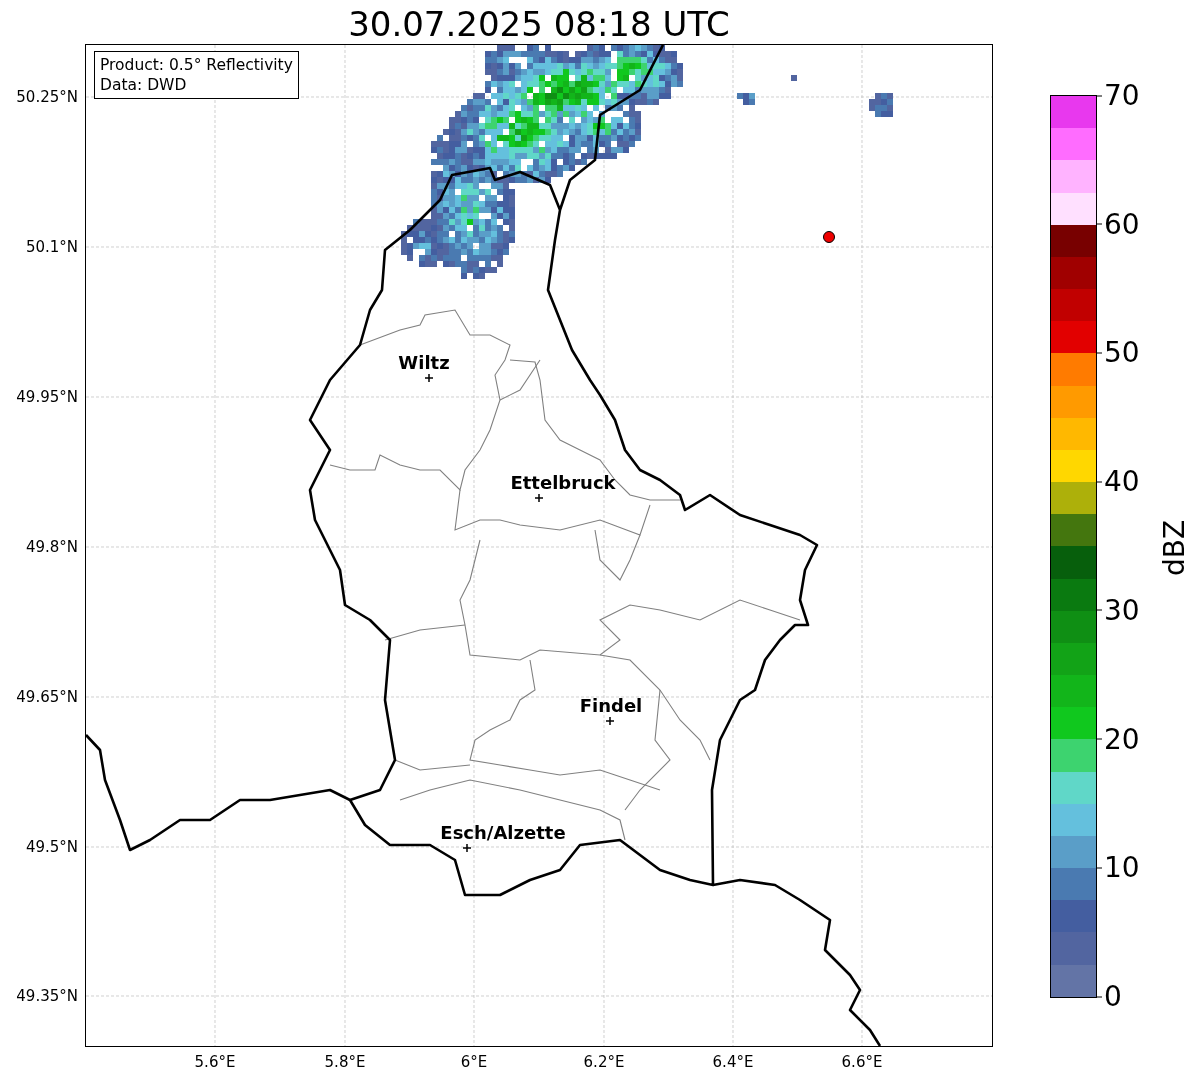 Image resolution: width=1184 pixels, height=1081 pixels. I want to click on chart-title: 30.07.2025 08:18 UTC, so click(539, 24).